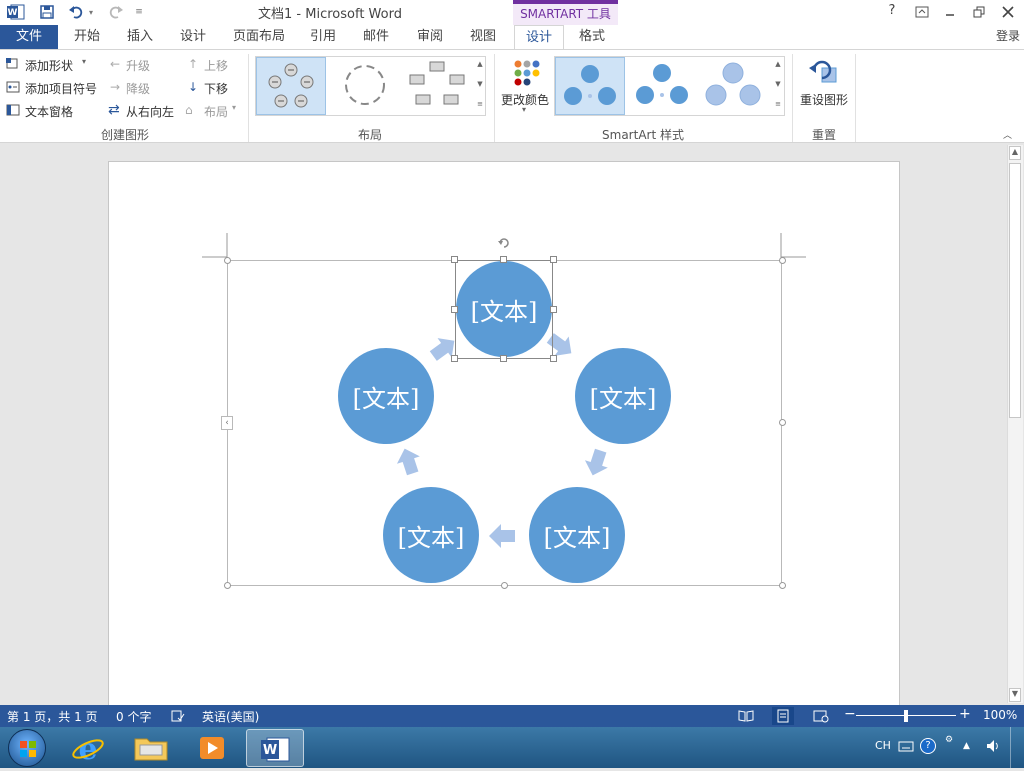 The width and height of the screenshot is (1024, 771). Describe the element at coordinates (61, 88) in the screenshot. I see `add-bullet-button: 添加项目符号` at that location.